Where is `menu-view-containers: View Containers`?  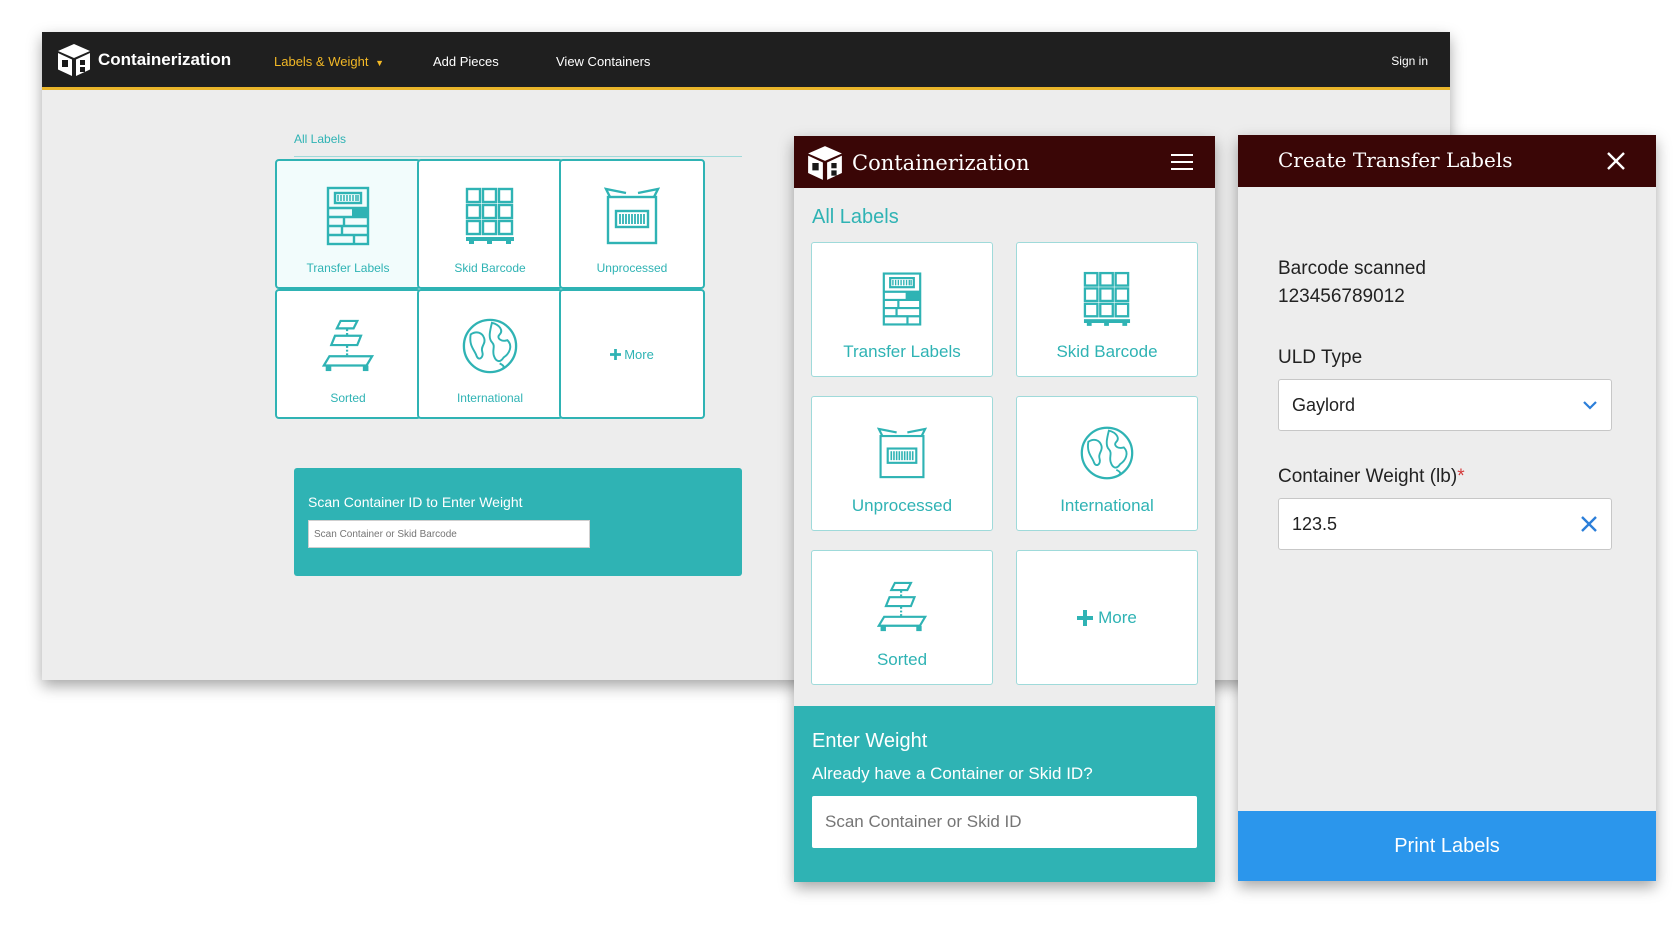 menu-view-containers: View Containers is located at coordinates (603, 61).